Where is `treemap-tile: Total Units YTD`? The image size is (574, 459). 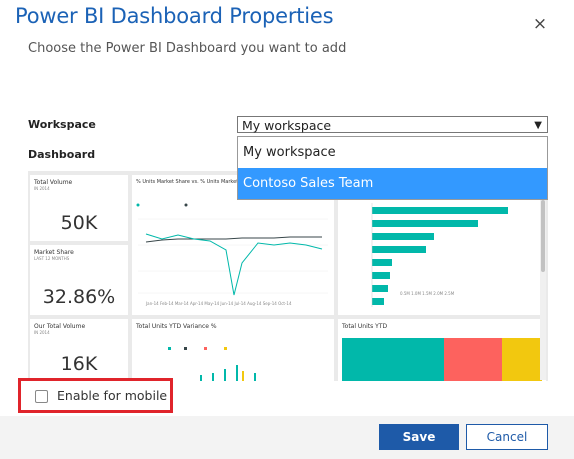 treemap-tile: Total Units YTD is located at coordinates (442, 350).